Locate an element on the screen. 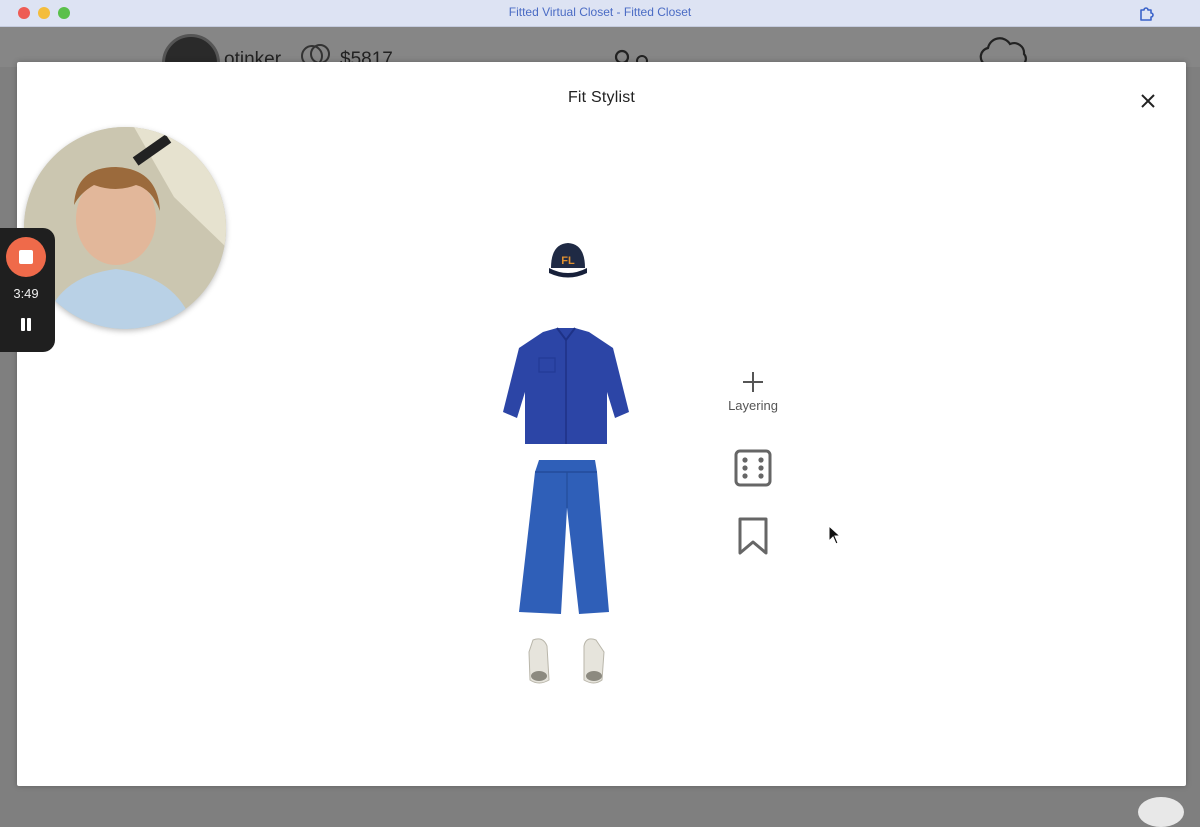 This screenshot has height=827, width=1200. outfit-shoe-right is located at coordinates (593, 661).